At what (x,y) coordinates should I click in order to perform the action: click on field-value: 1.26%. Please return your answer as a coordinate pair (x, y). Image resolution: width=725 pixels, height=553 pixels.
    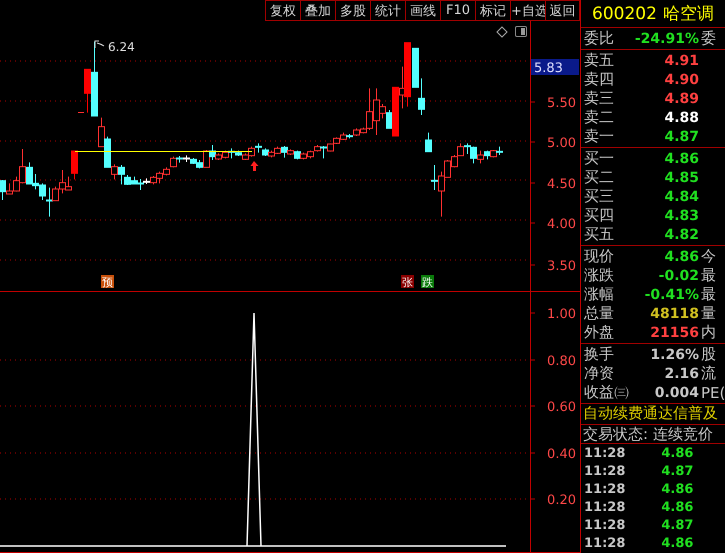
    Looking at the image, I should click on (674, 354).